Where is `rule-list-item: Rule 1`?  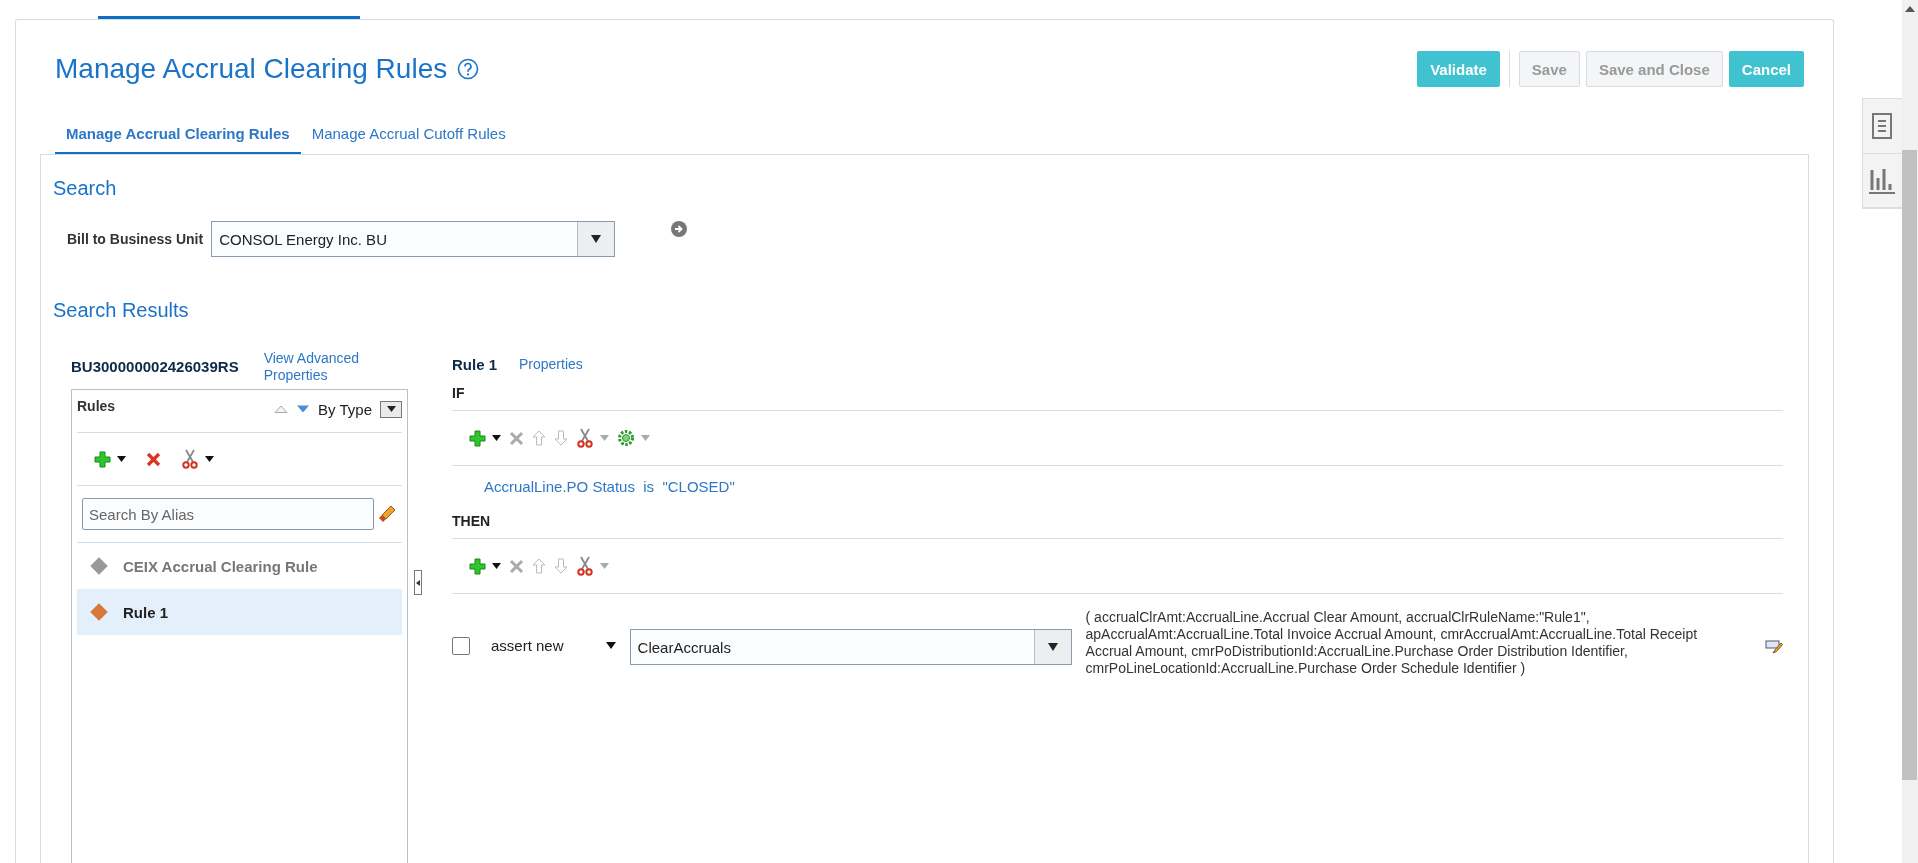
rule-list-item: Rule 1 is located at coordinates (239, 612).